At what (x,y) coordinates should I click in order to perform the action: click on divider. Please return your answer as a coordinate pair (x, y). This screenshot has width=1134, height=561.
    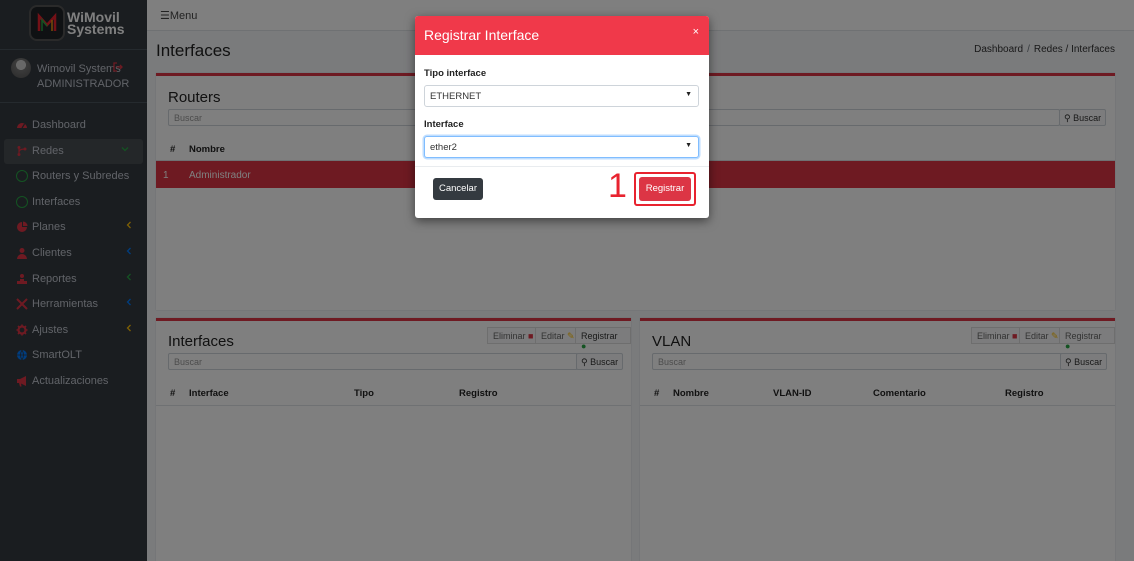
    Looking at the image, I should click on (562, 166).